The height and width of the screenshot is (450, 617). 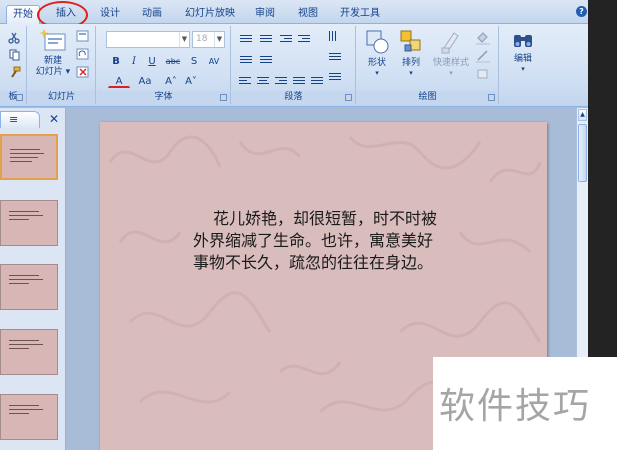 I want to click on new-slide-button: 新建 幻灯片 ▾, so click(x=53, y=57).